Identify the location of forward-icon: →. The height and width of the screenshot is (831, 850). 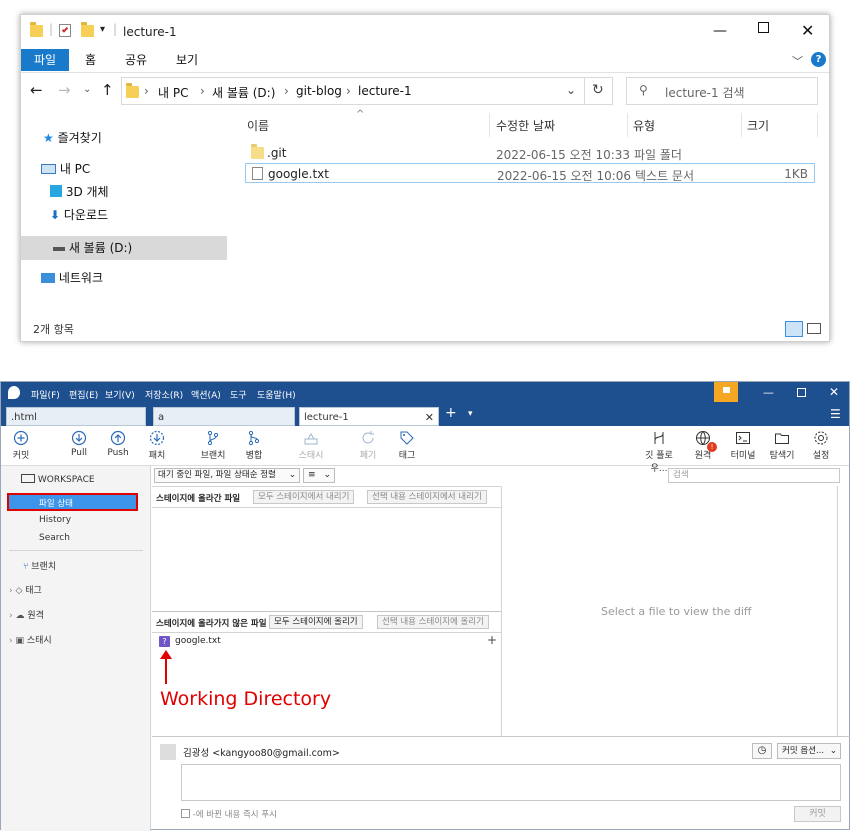
(64, 90).